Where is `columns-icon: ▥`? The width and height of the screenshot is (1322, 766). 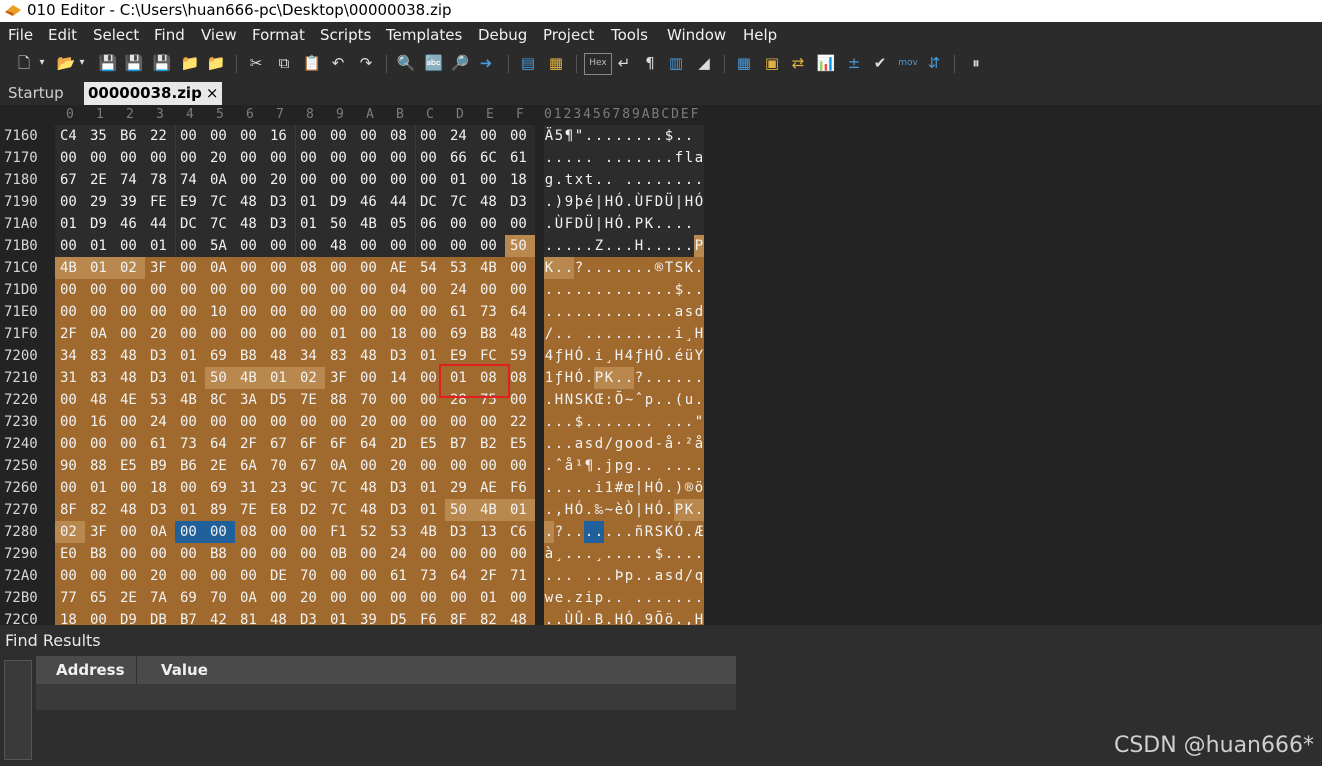 columns-icon: ▥ is located at coordinates (676, 63).